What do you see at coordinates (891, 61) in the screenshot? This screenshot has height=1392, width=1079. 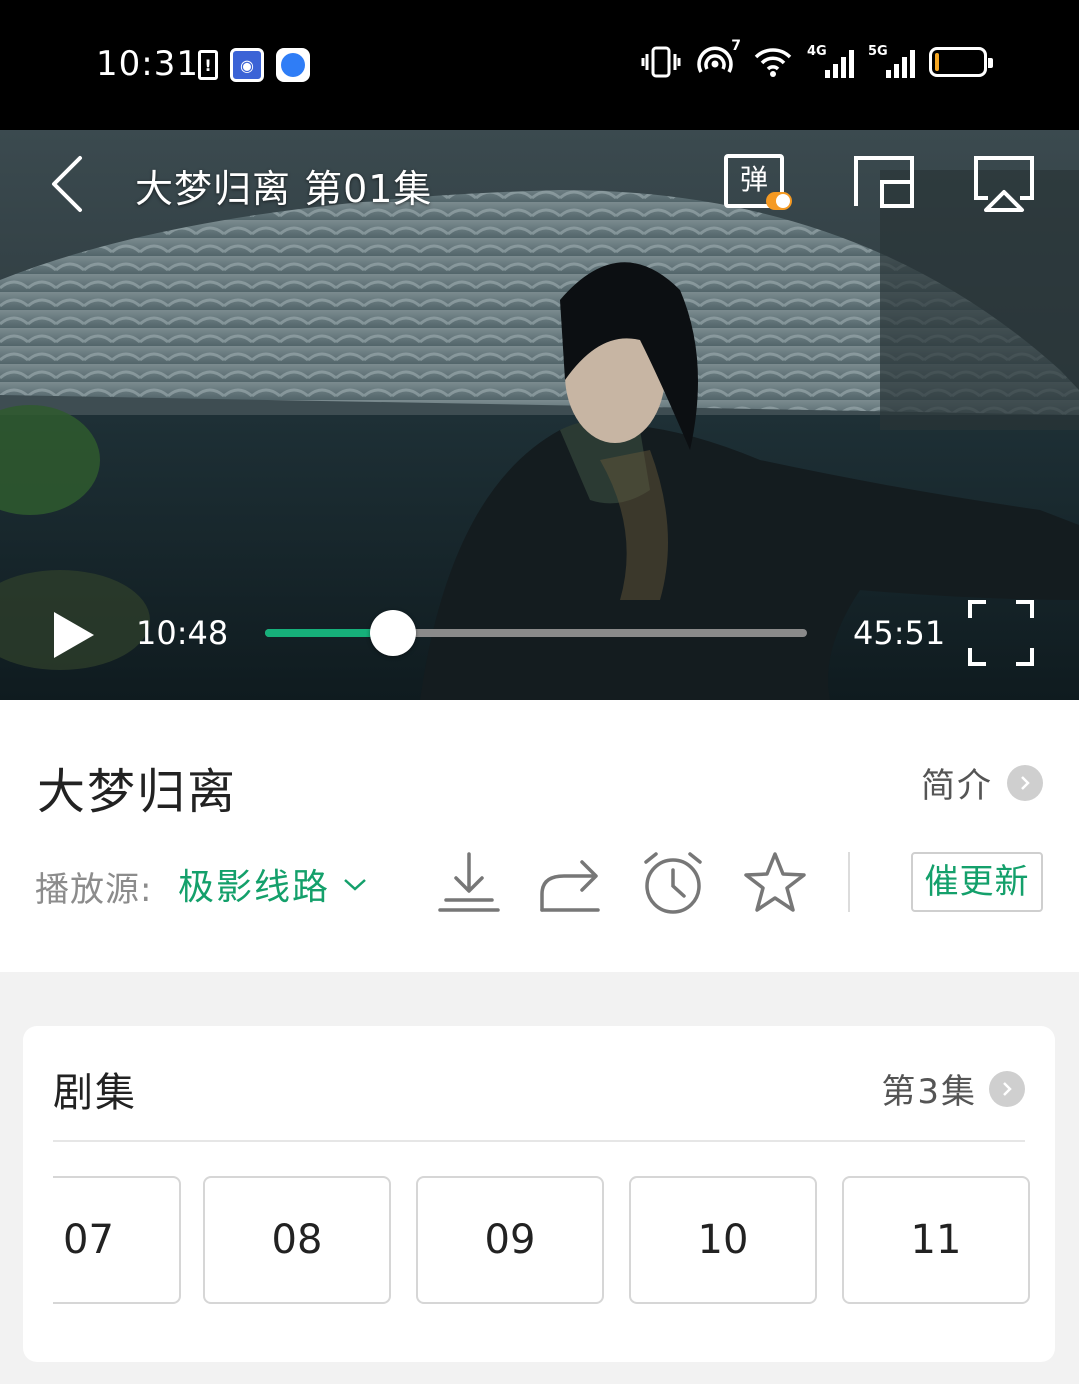 I see `signal-5g-icon: 5G` at bounding box center [891, 61].